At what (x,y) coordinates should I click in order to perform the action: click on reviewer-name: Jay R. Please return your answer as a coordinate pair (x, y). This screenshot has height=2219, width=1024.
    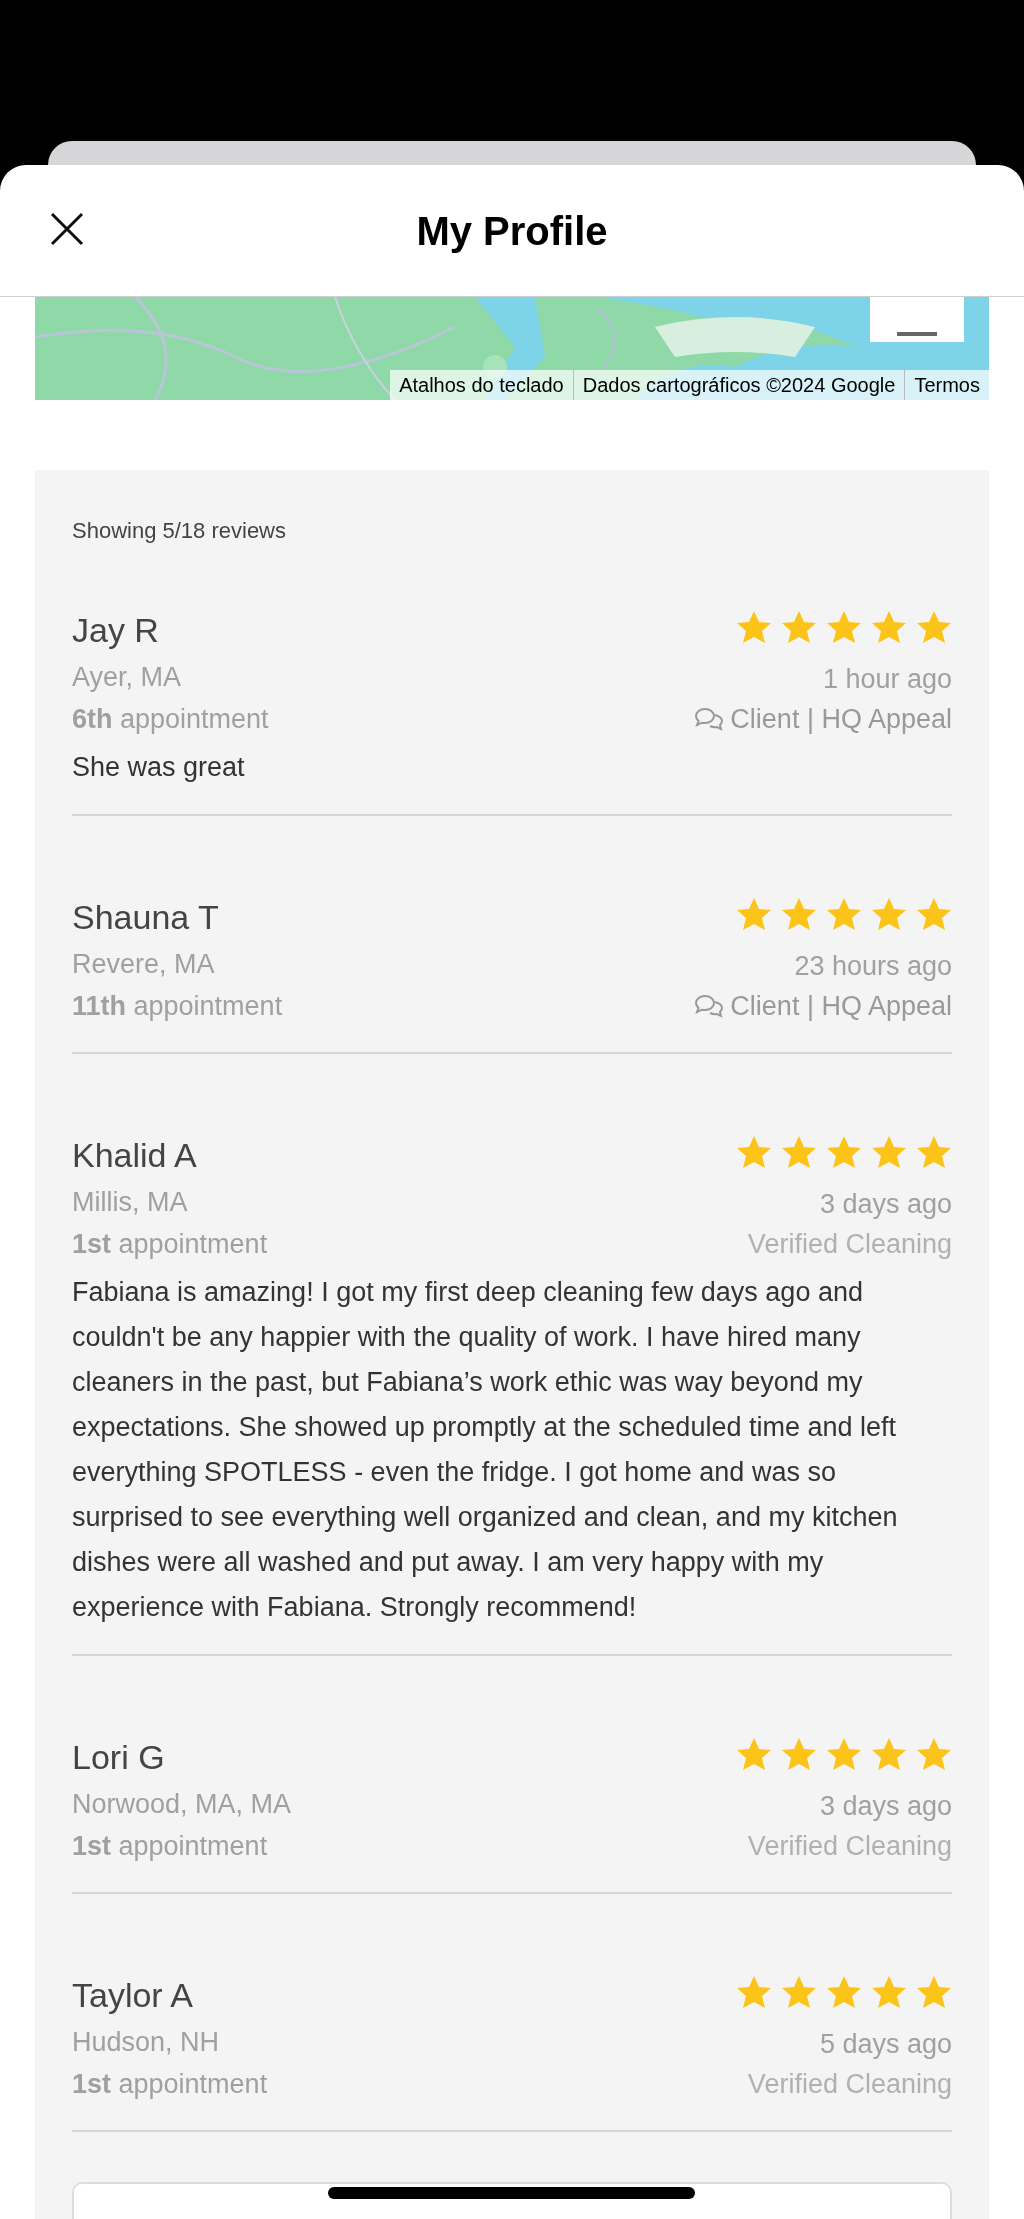
    Looking at the image, I should click on (116, 630).